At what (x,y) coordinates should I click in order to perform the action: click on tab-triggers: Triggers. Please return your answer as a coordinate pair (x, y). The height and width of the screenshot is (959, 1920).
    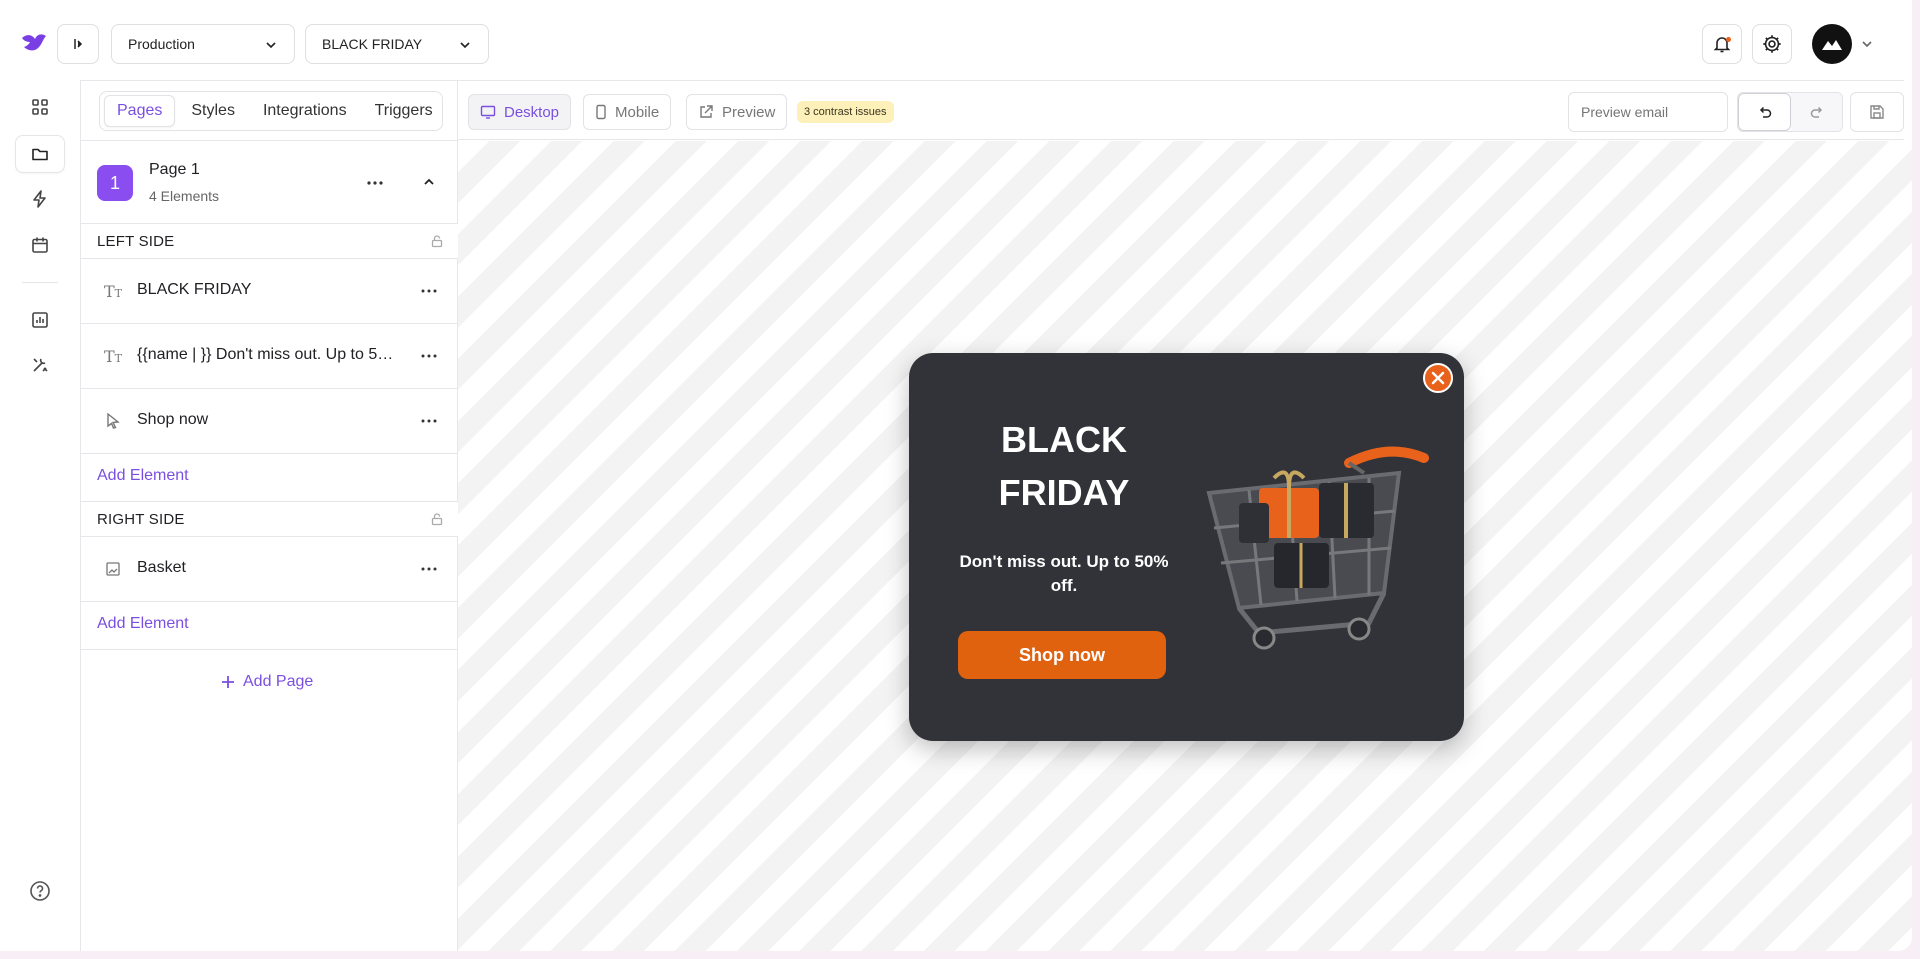
    Looking at the image, I should click on (404, 111).